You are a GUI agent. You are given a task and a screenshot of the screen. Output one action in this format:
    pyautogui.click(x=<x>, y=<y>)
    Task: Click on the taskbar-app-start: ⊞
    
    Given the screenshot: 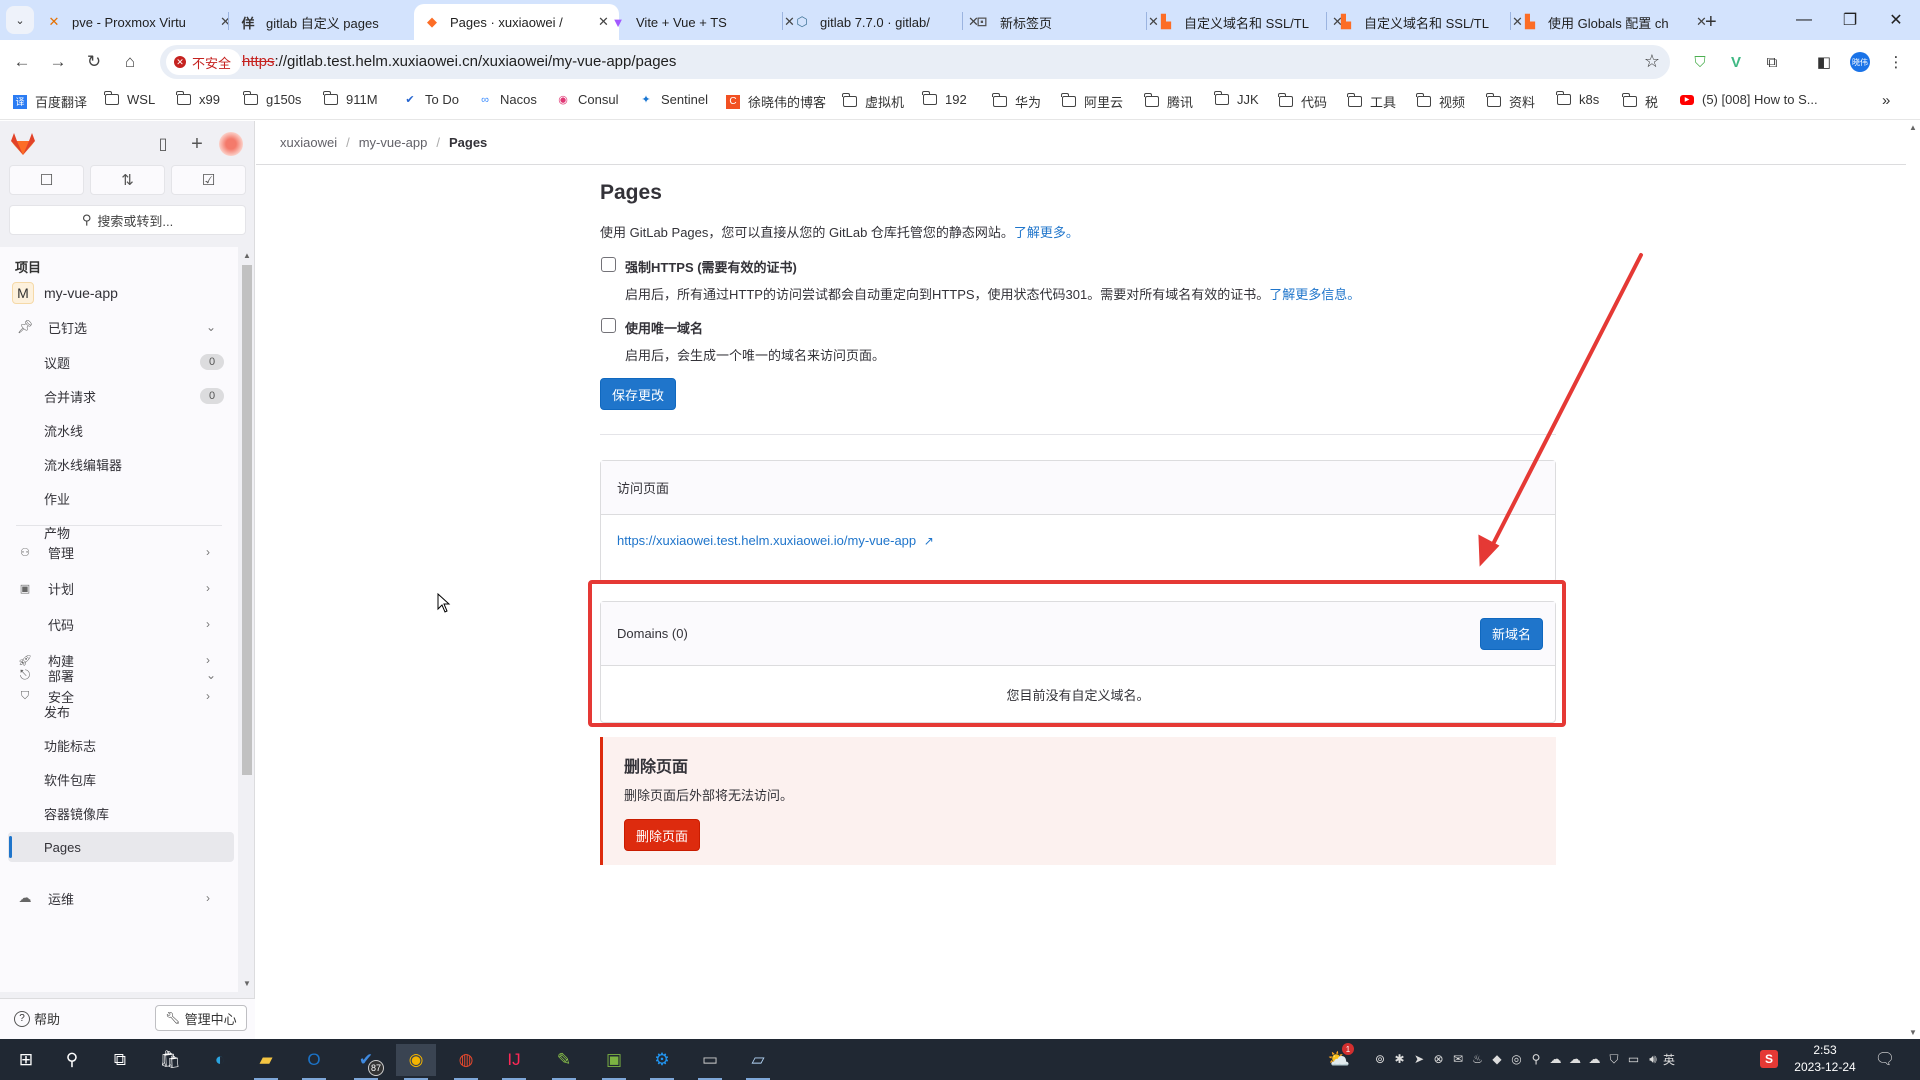 What is the action you would take?
    pyautogui.click(x=26, y=1060)
    